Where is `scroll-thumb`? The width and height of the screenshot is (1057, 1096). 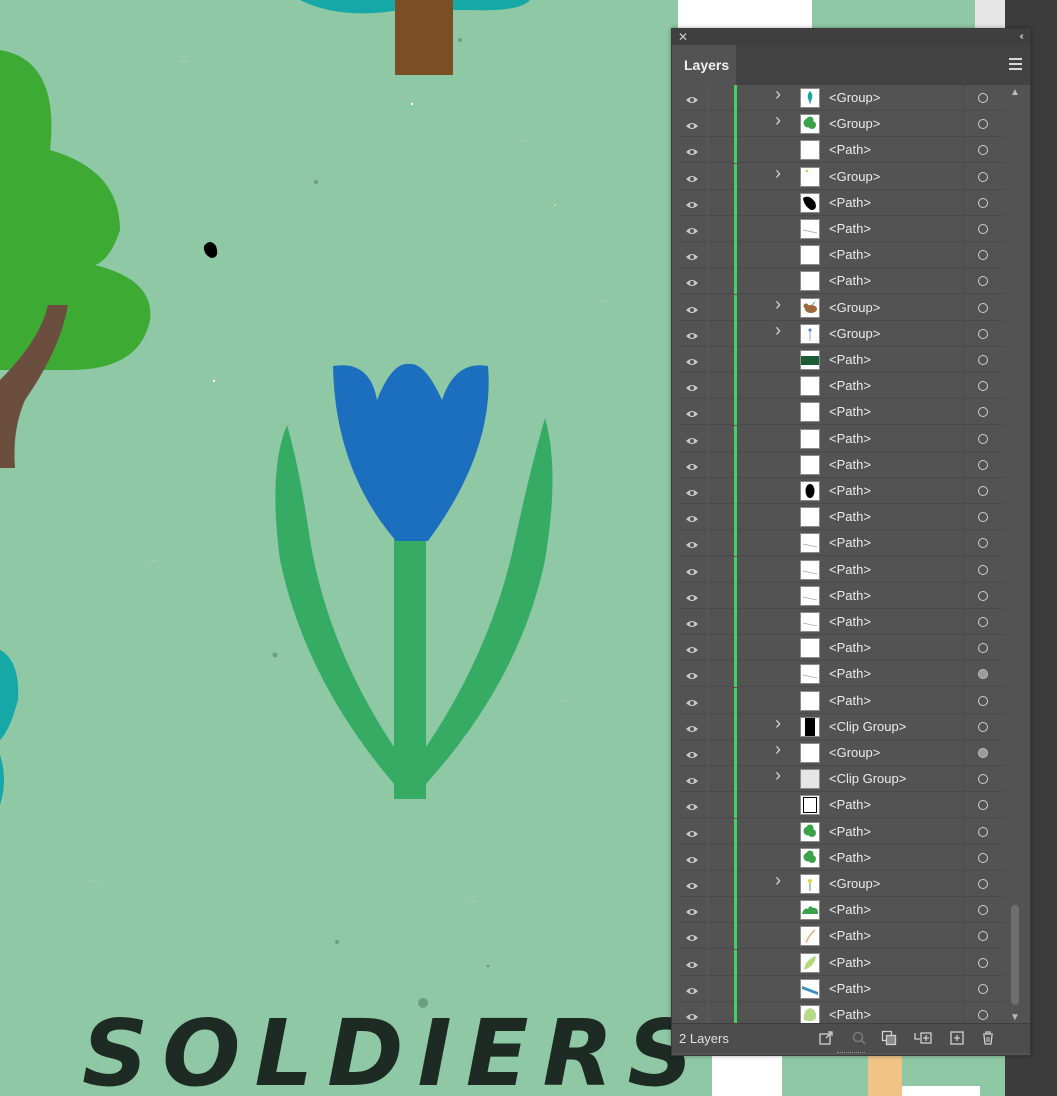 scroll-thumb is located at coordinates (1015, 955).